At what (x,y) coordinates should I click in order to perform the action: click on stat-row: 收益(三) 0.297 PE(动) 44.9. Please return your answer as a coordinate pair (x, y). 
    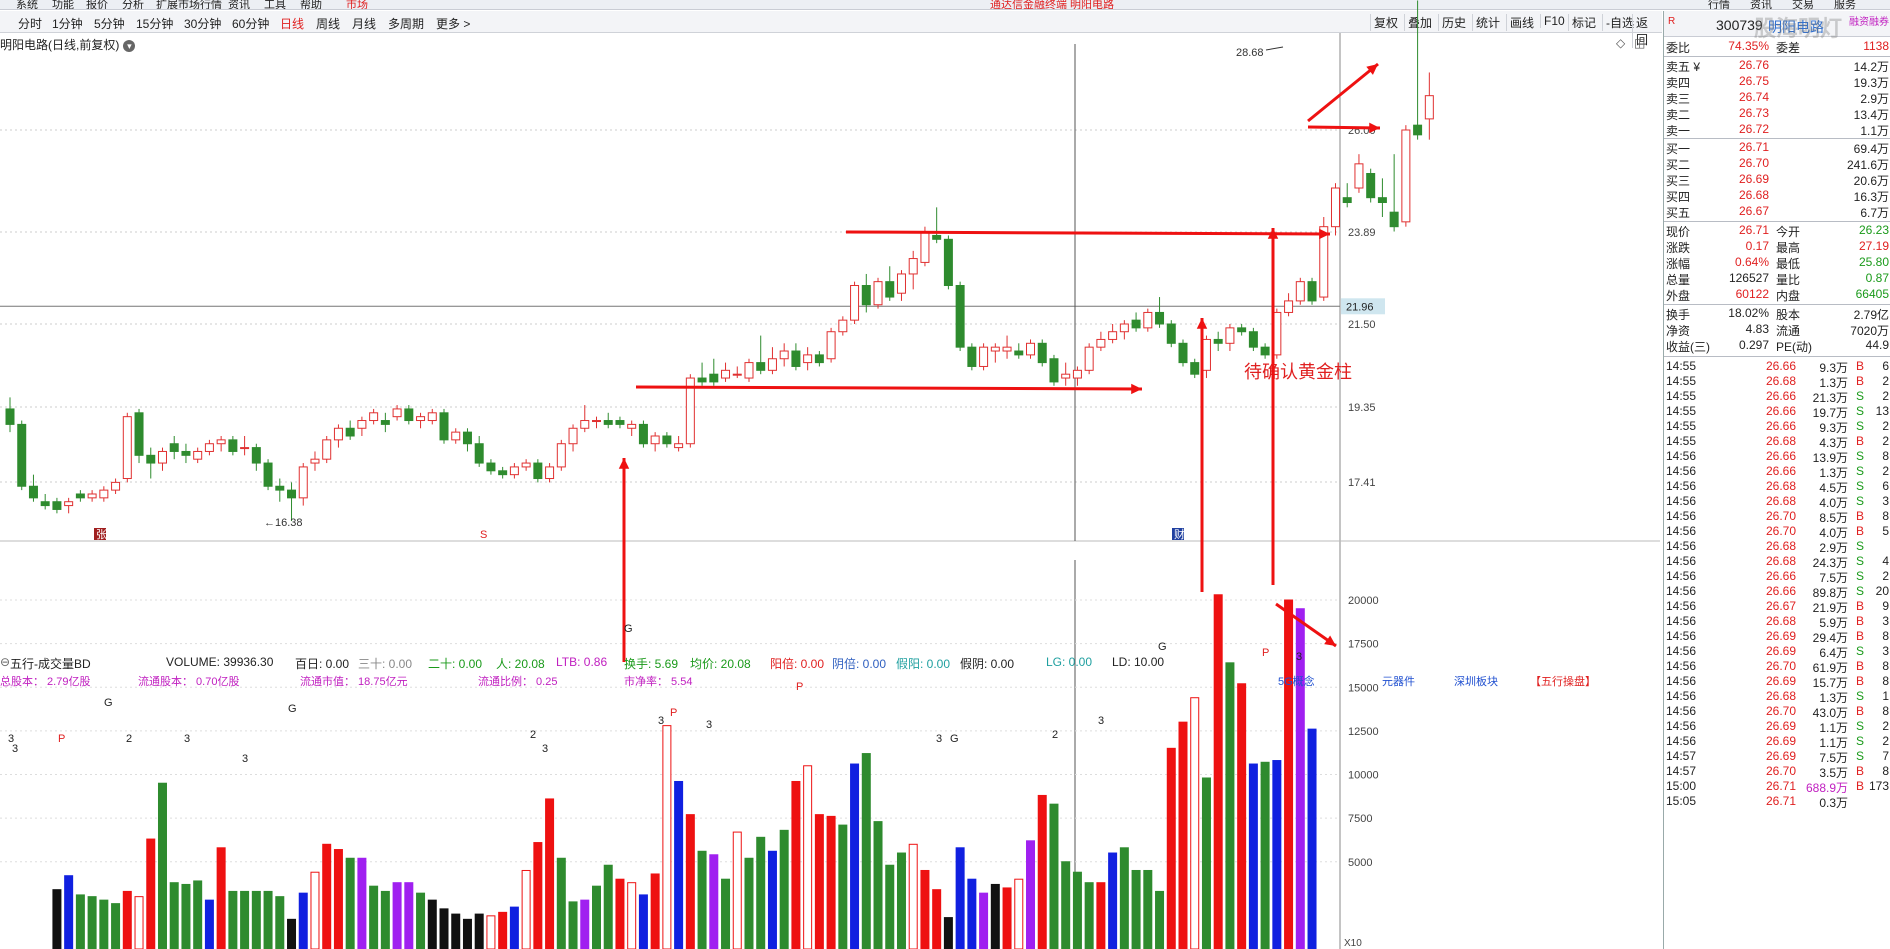
    Looking at the image, I should click on (1777, 345).